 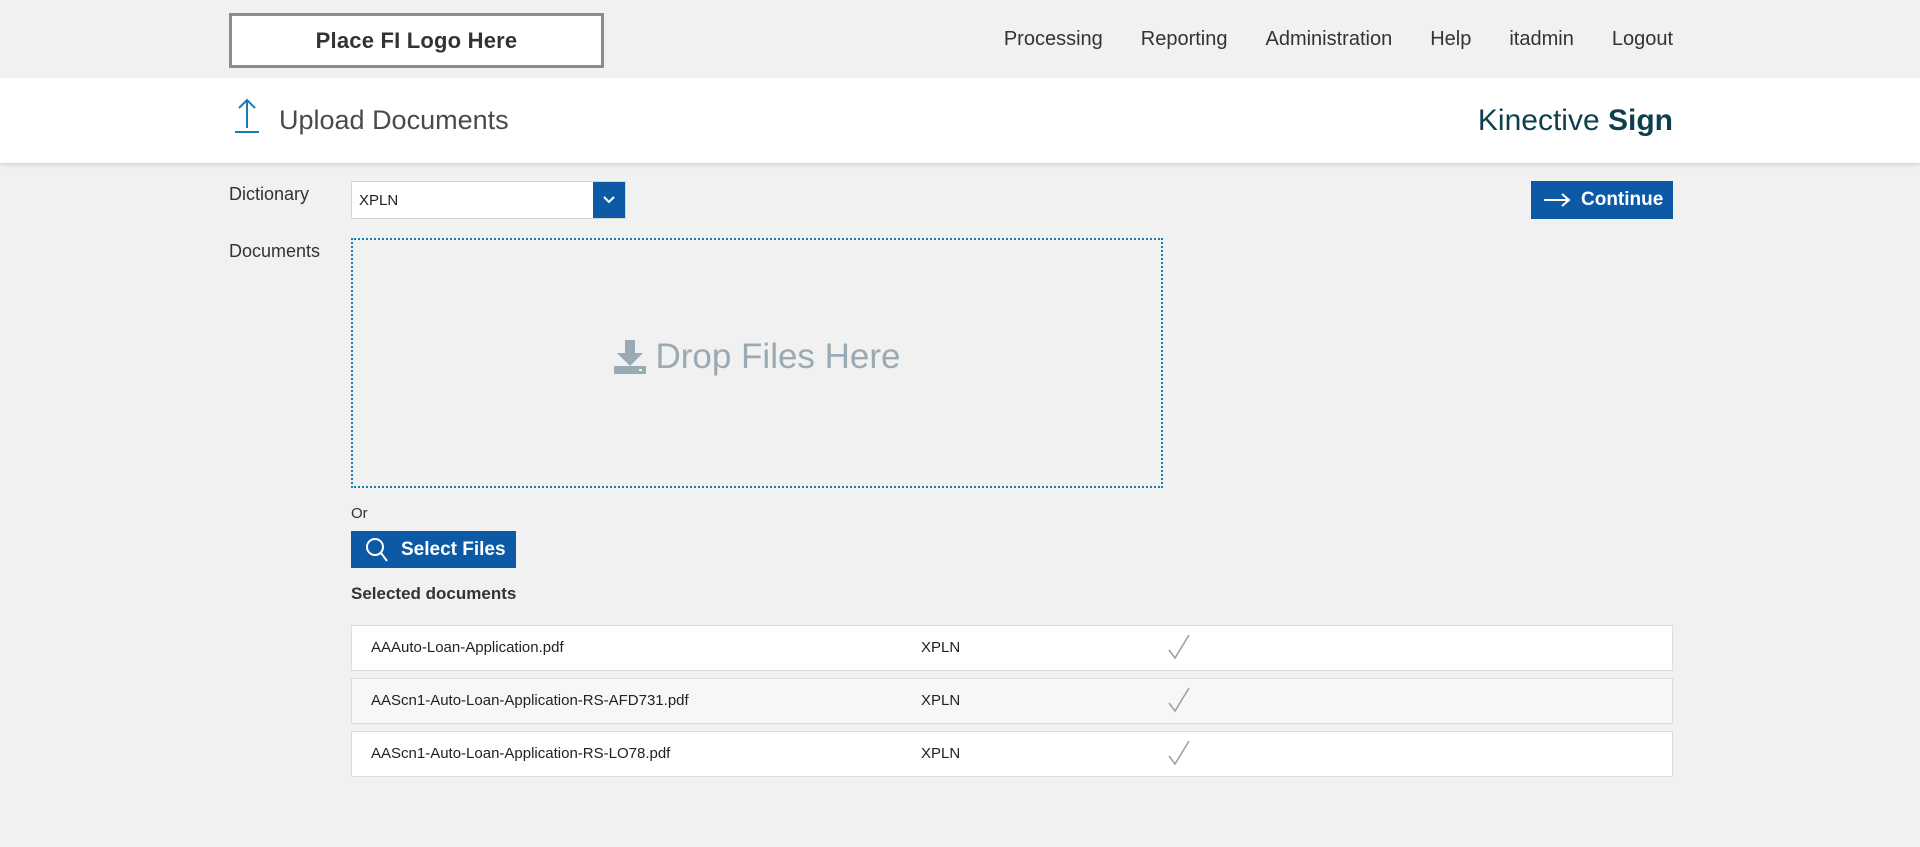 What do you see at coordinates (453, 549) in the screenshot?
I see `select-files-label: Select Files` at bounding box center [453, 549].